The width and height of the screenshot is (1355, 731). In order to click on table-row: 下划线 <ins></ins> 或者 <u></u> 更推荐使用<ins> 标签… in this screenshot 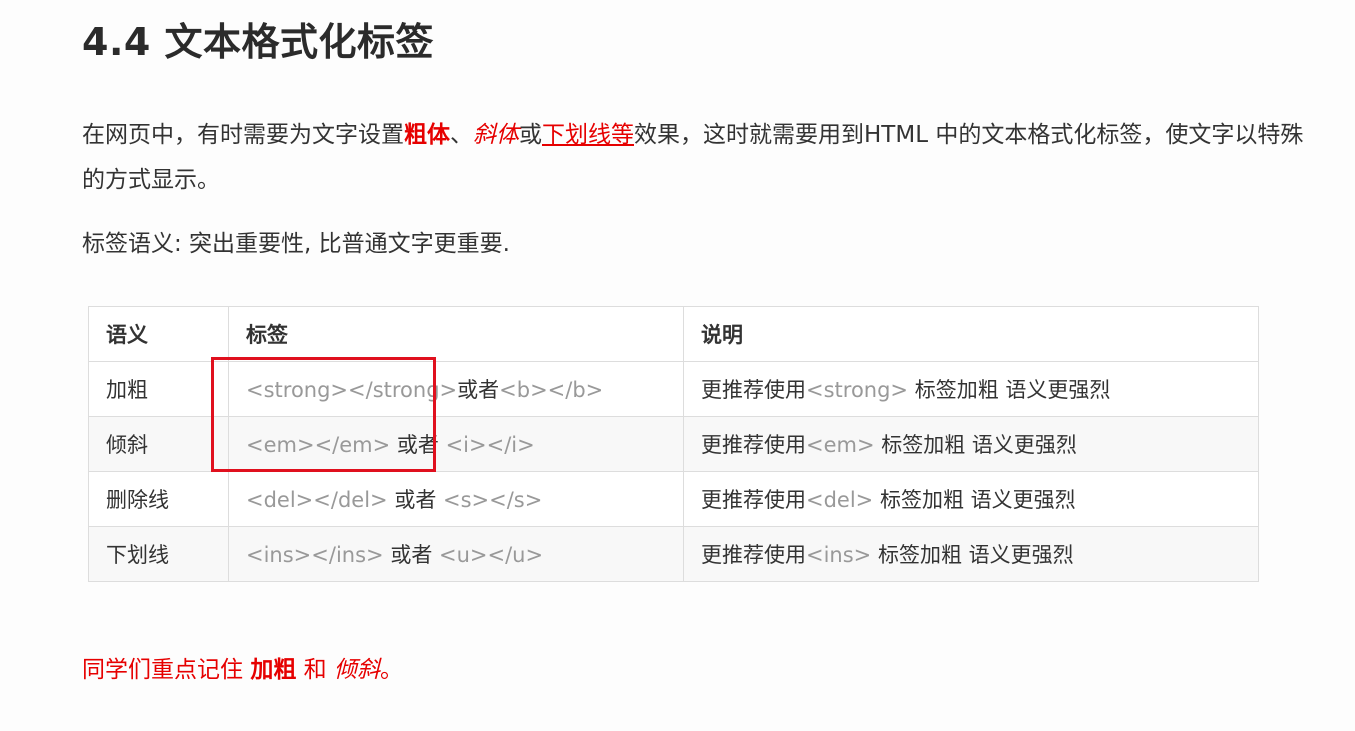, I will do `click(673, 554)`.